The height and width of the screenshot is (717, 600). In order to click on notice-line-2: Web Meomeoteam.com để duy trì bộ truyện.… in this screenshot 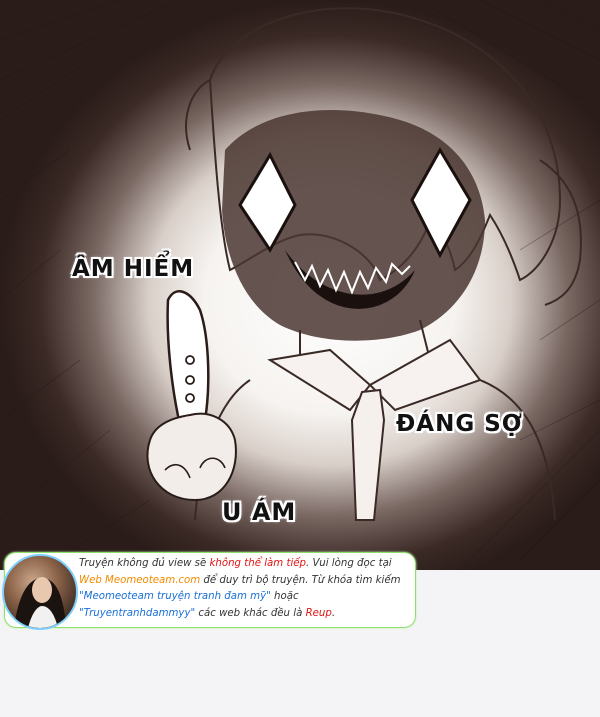, I will do `click(240, 580)`.